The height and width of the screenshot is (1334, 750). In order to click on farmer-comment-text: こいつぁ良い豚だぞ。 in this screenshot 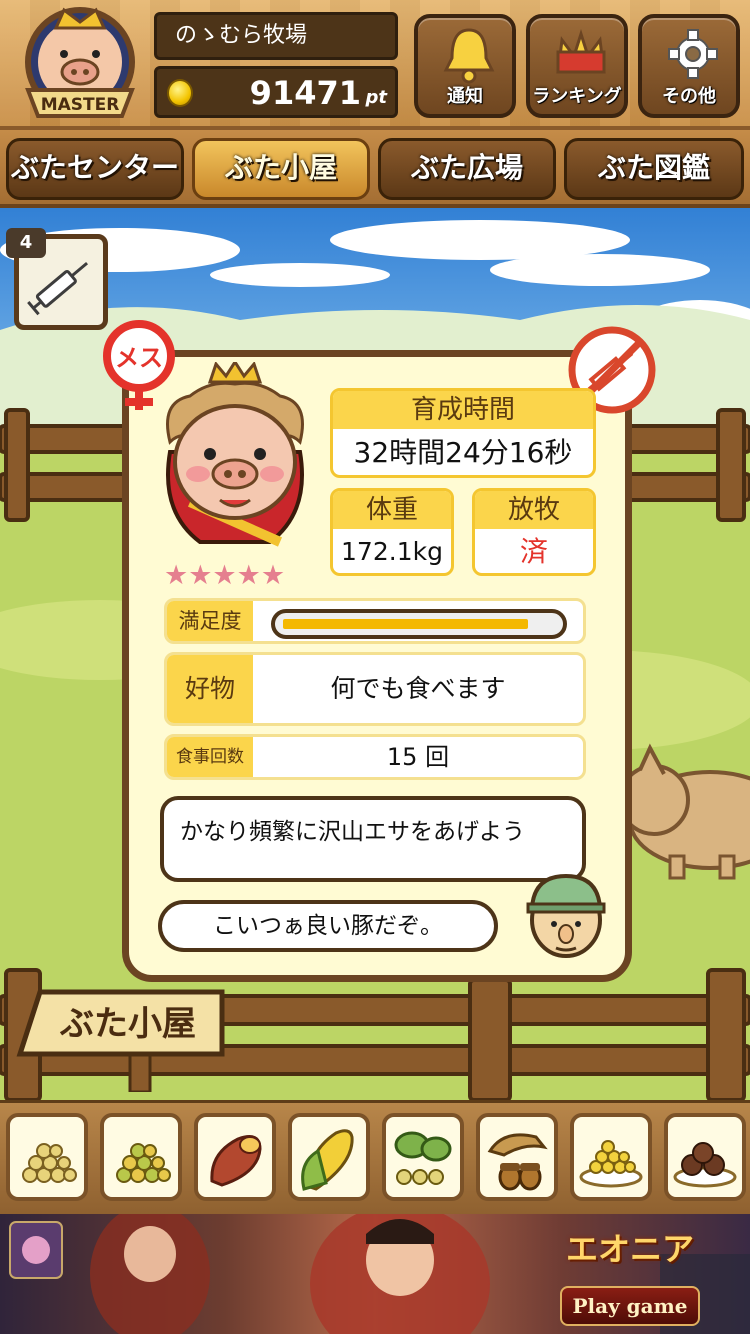, I will do `click(328, 926)`.